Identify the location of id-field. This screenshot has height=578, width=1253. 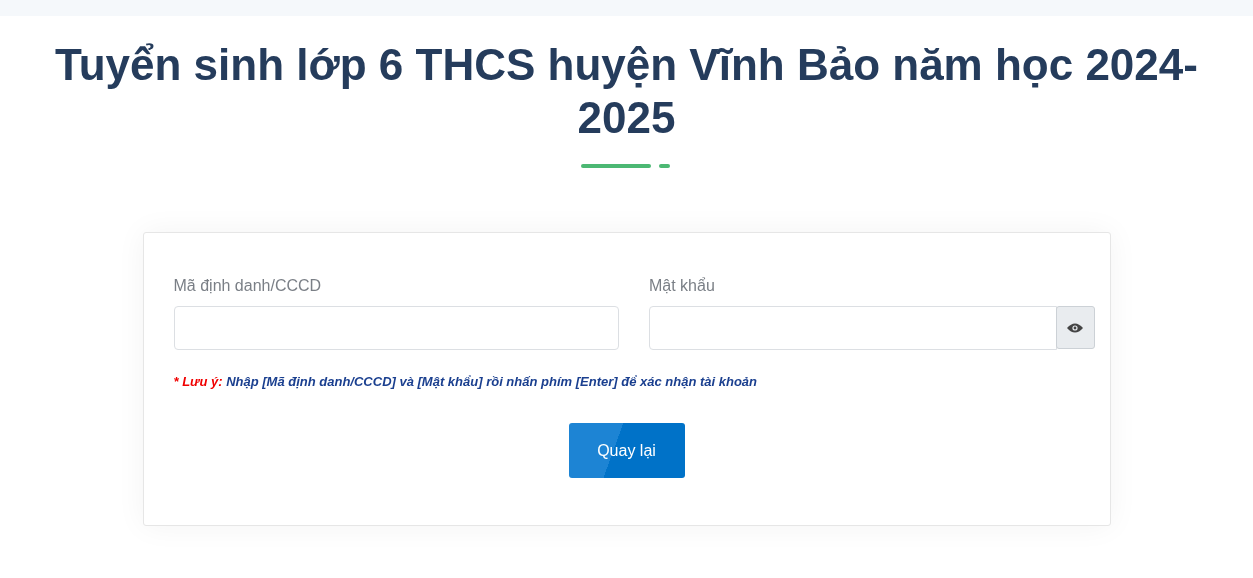
(396, 328).